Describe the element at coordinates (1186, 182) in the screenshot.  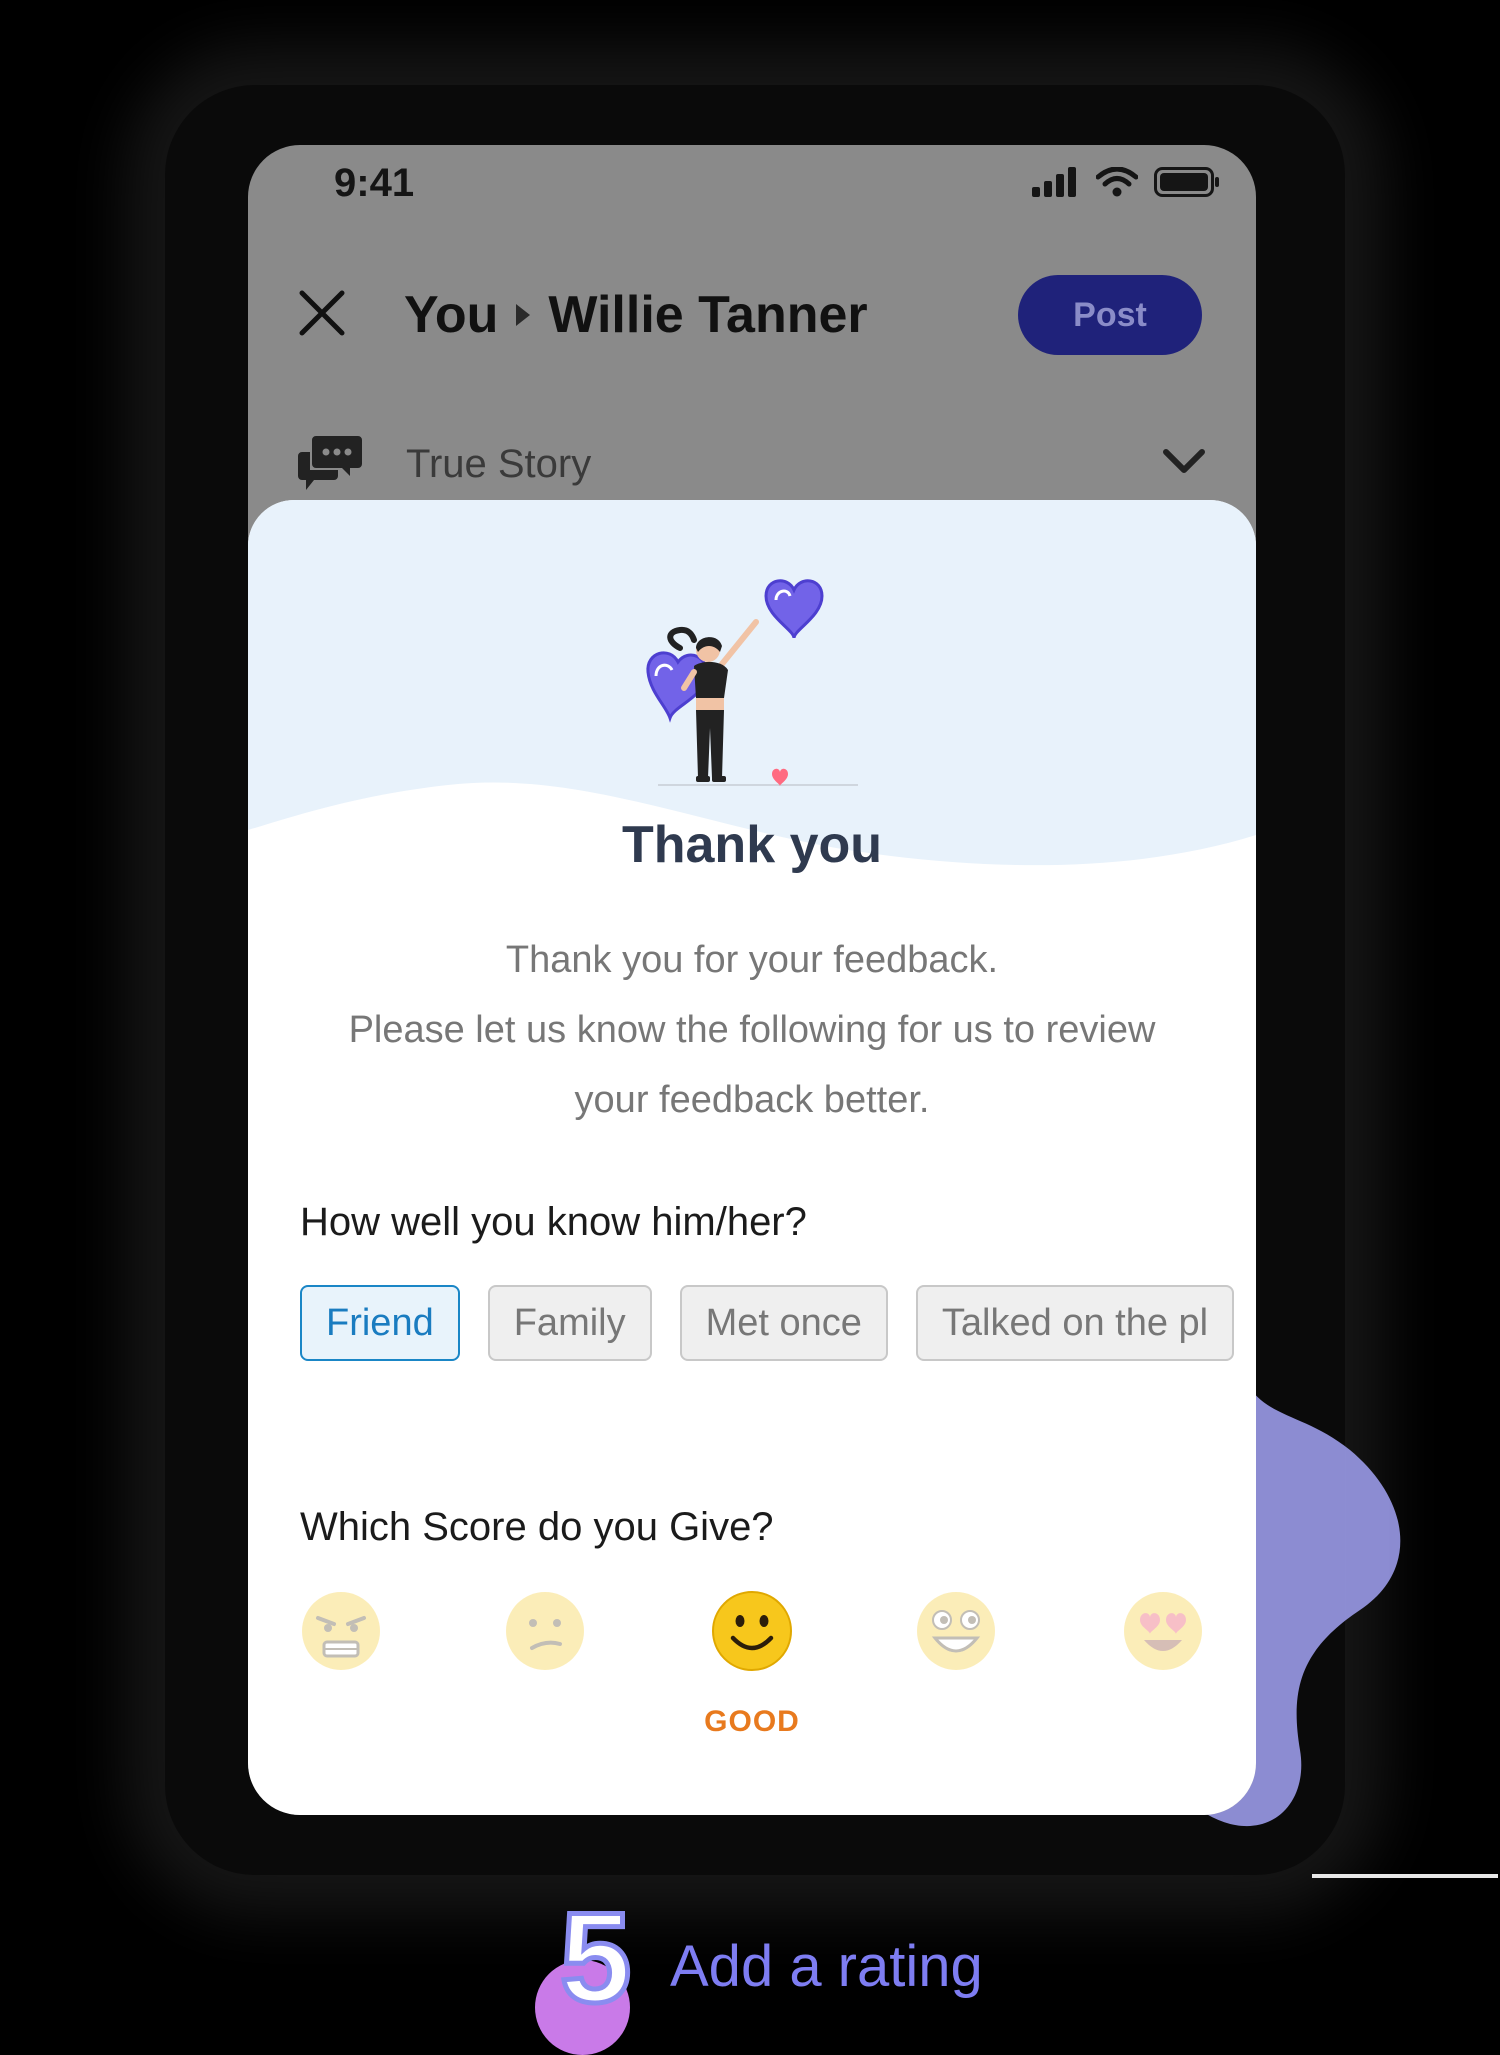
I see `battery-icon` at that location.